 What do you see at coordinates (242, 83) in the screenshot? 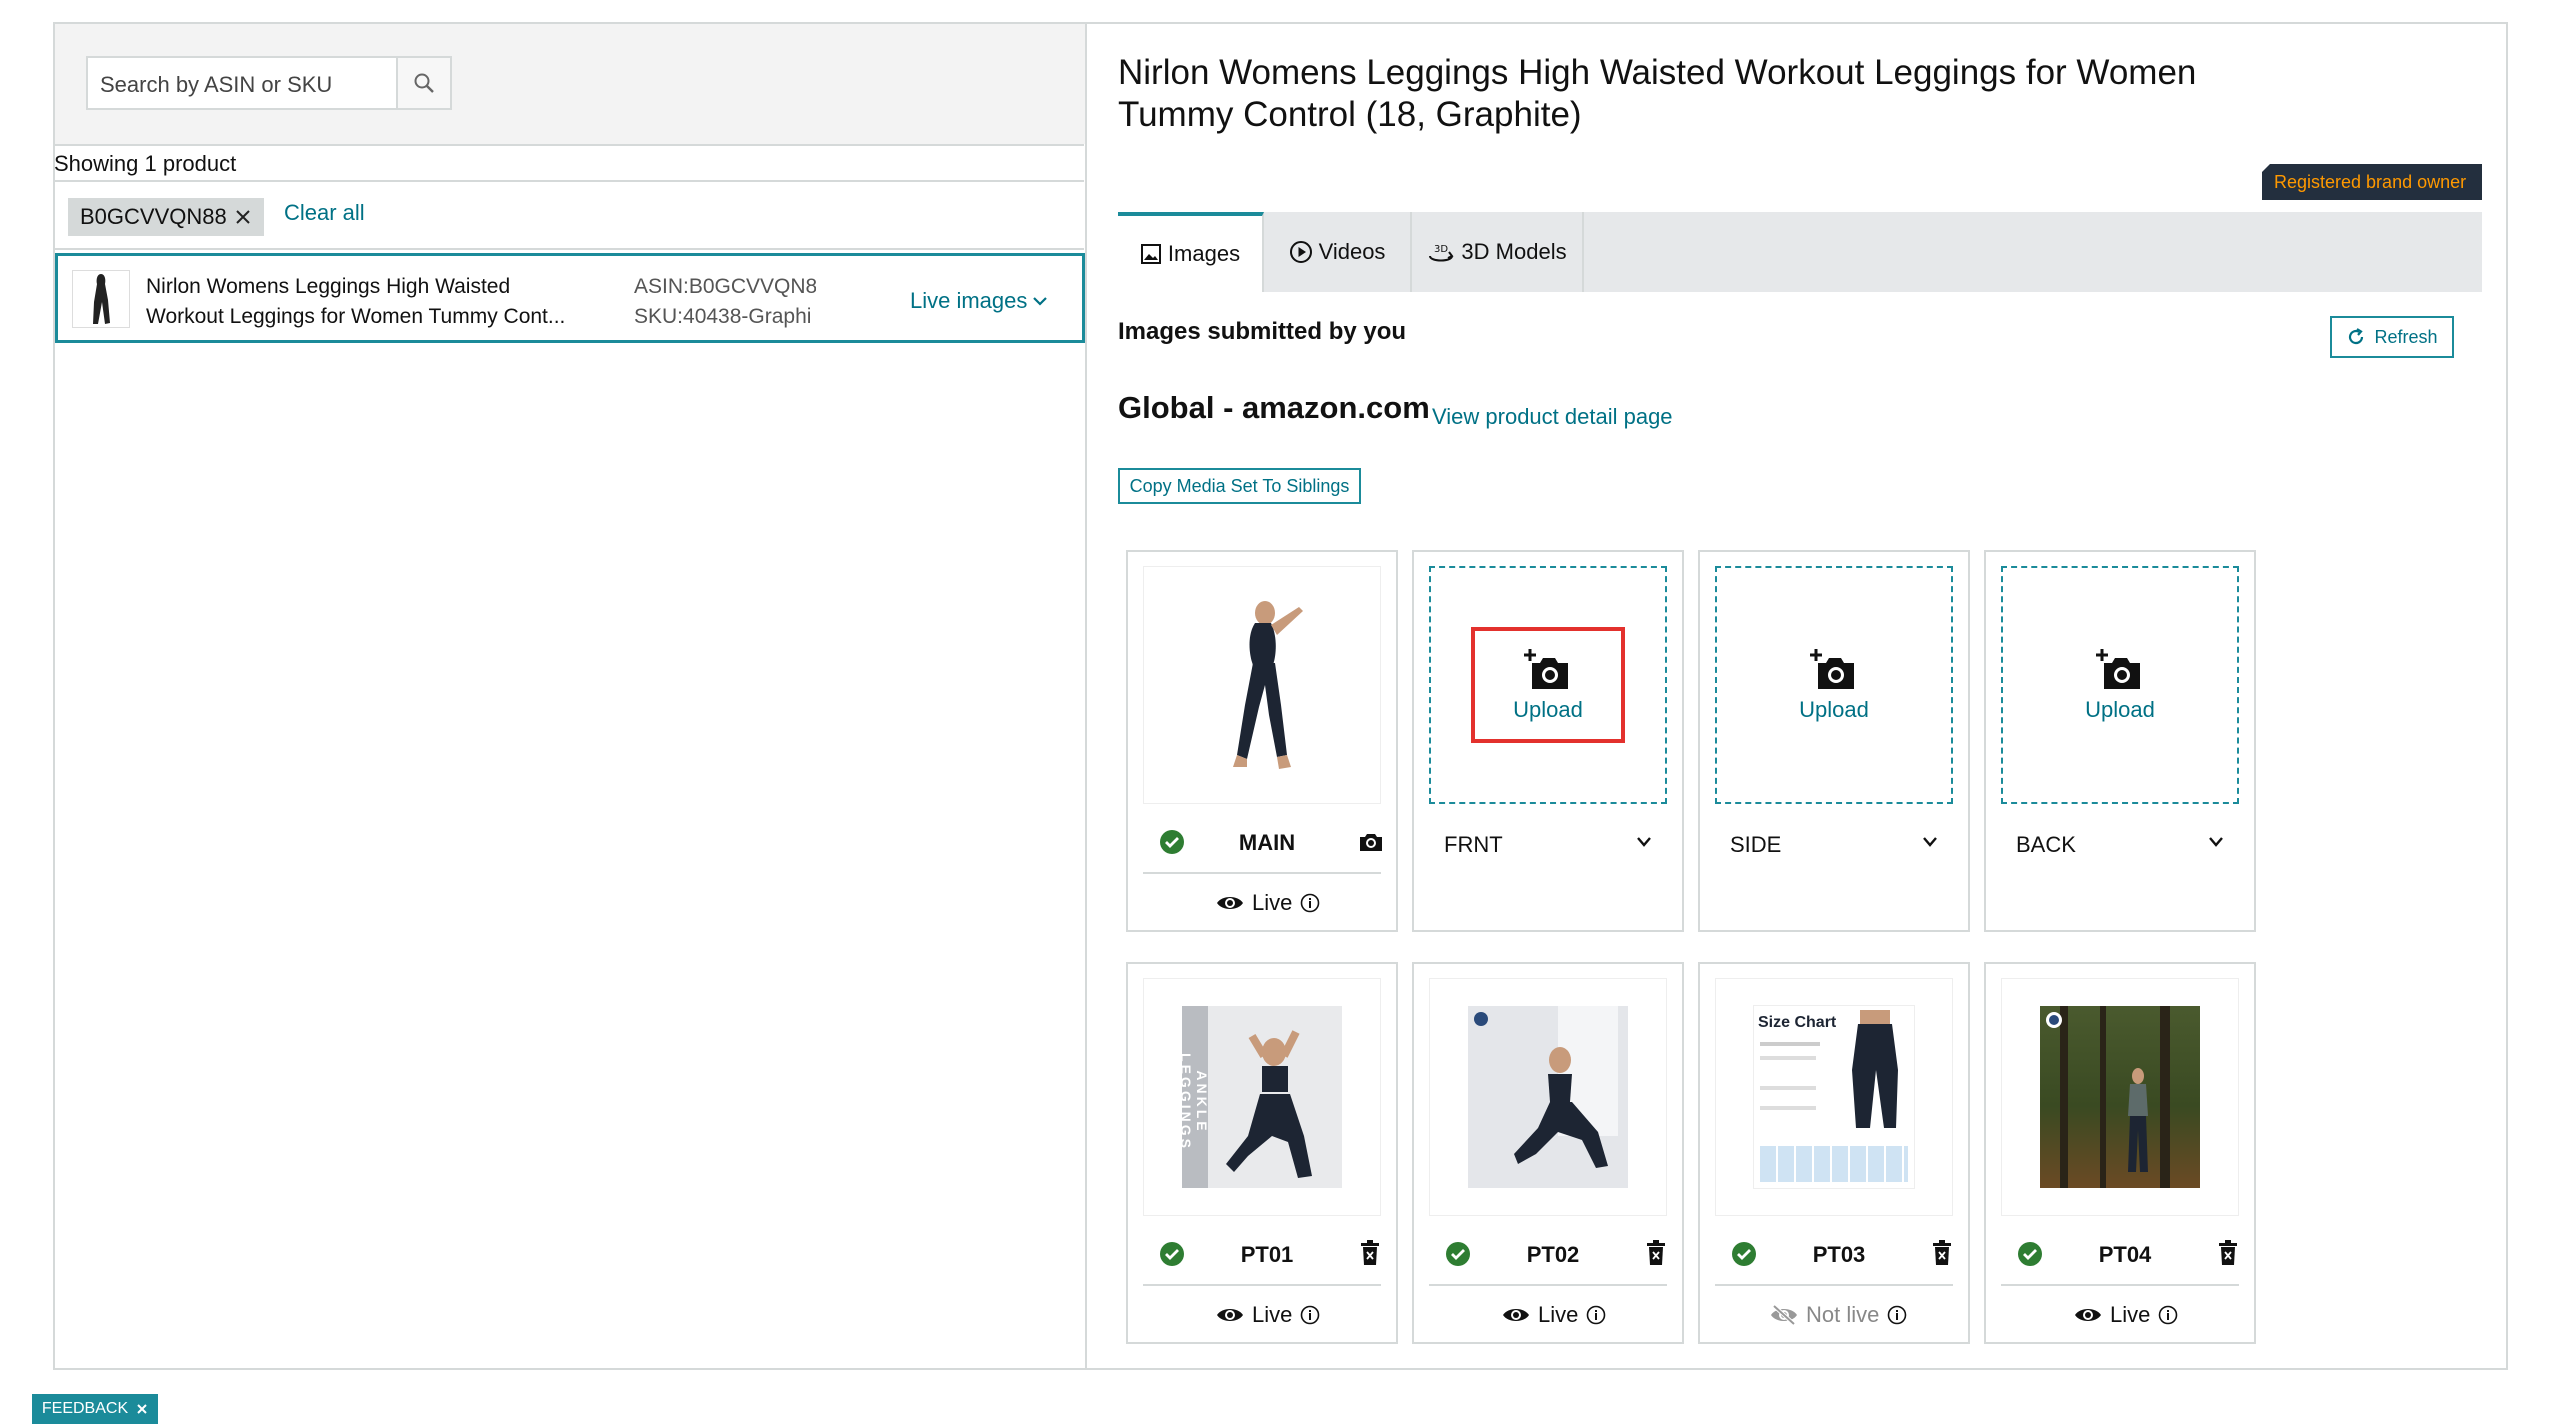
I see `search-input: Search by ASIN or SKU` at bounding box center [242, 83].